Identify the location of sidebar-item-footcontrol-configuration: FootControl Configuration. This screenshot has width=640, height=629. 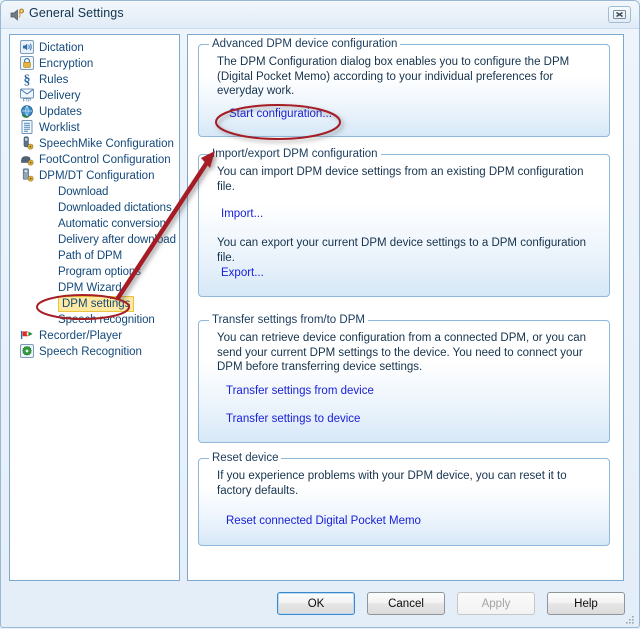
(96, 160).